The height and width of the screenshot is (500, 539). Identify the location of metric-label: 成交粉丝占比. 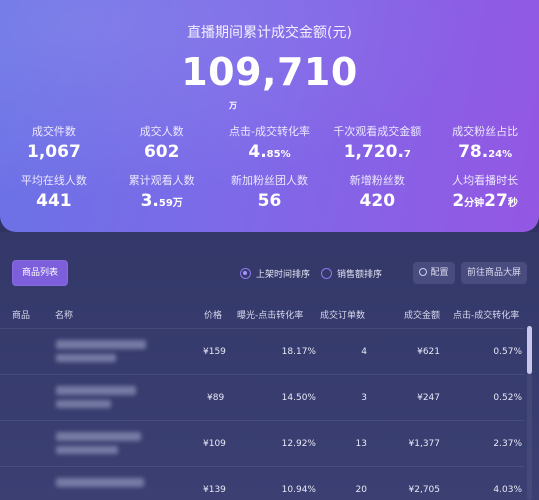
(485, 131).